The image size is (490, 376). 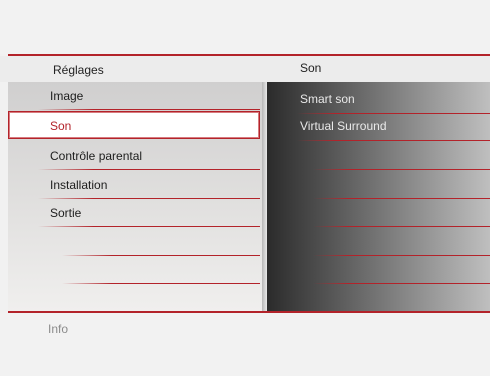 I want to click on submenu-title: Son, so click(x=311, y=68).